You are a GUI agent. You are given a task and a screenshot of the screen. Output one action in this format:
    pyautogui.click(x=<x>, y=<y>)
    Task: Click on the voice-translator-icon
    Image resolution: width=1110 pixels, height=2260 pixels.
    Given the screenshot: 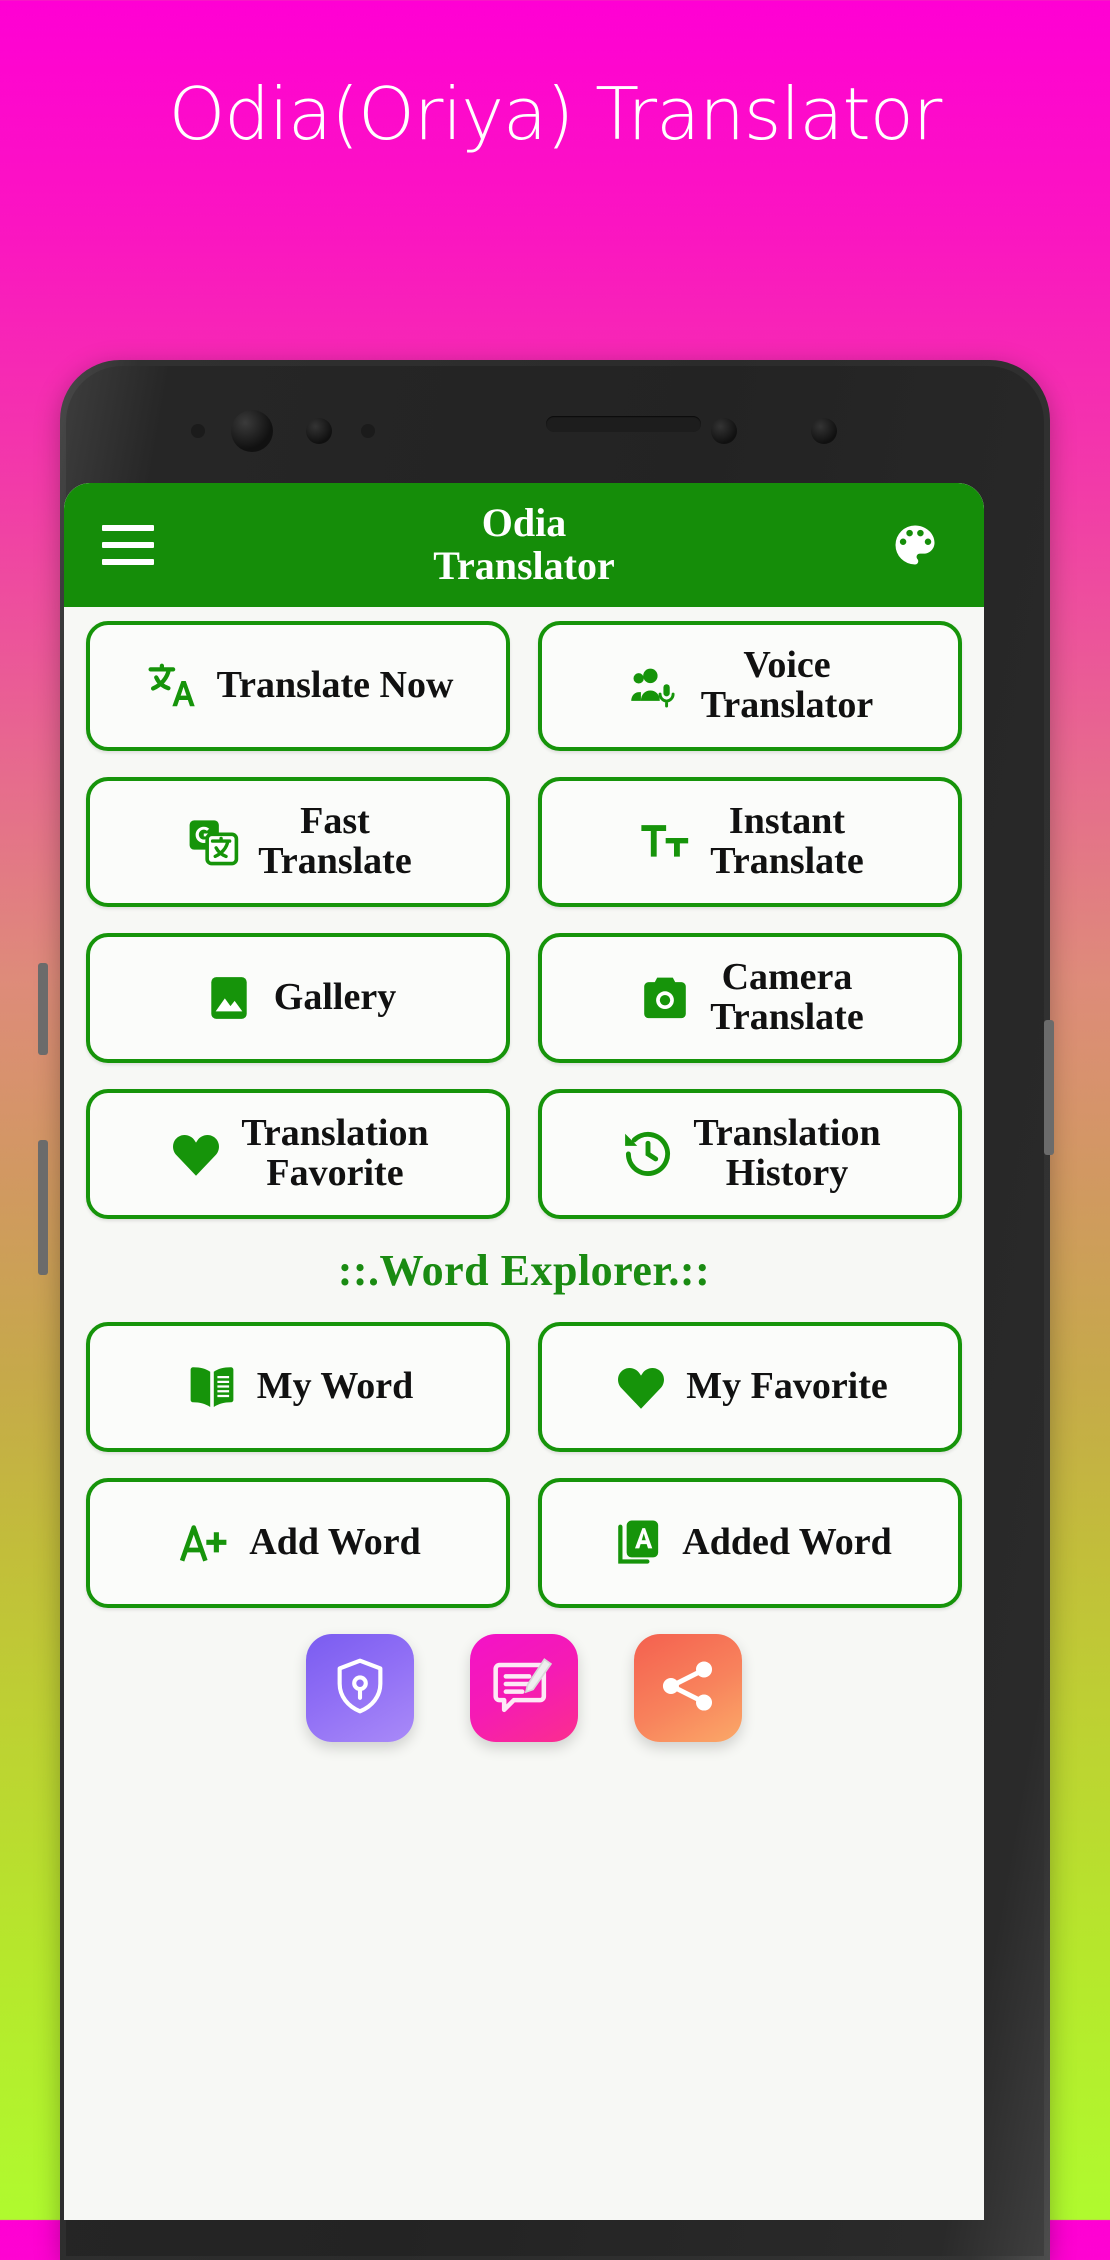 What is the action you would take?
    pyautogui.click(x=656, y=686)
    